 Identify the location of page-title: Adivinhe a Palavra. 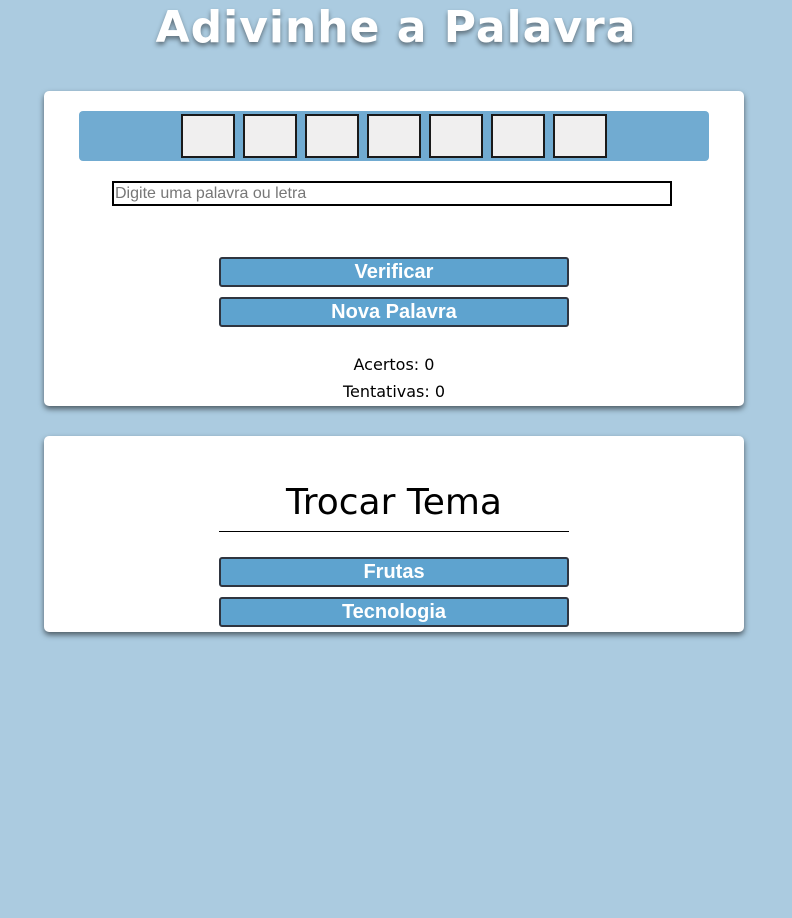
(396, 27).